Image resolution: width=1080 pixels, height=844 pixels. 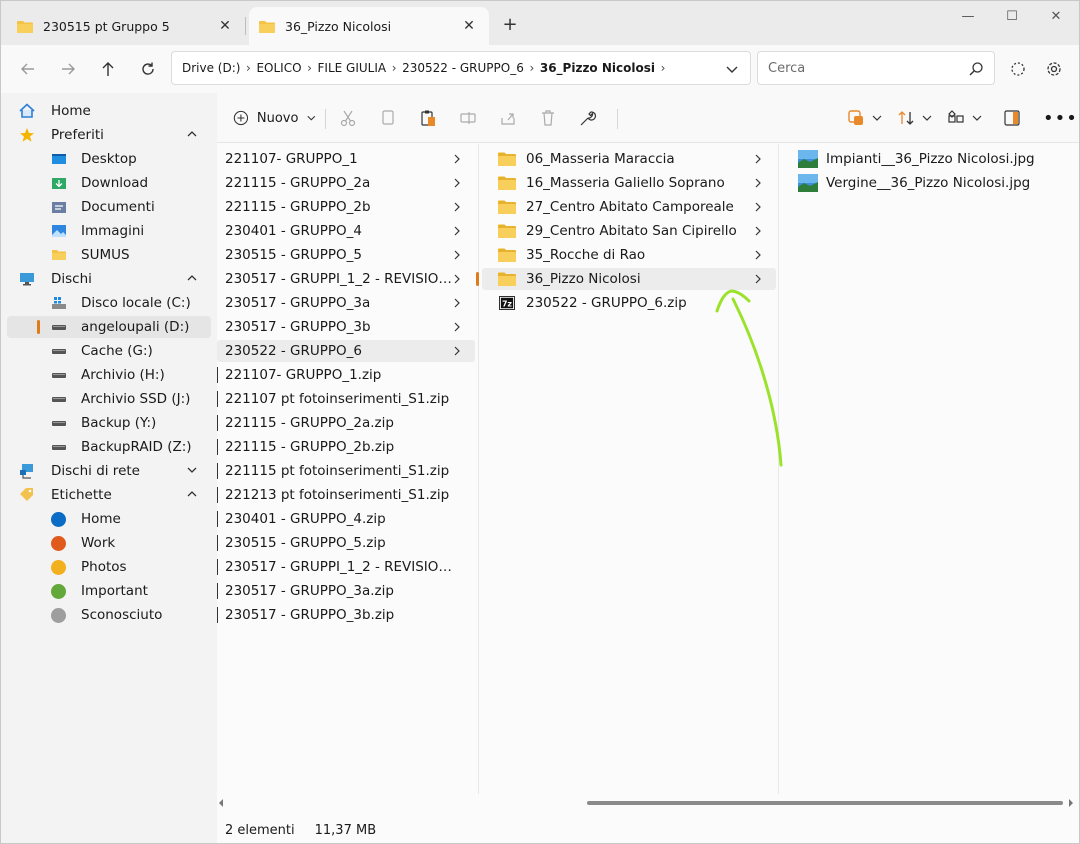 What do you see at coordinates (109, 207) in the screenshot?
I see `sidebar-item-documenti: Documenti` at bounding box center [109, 207].